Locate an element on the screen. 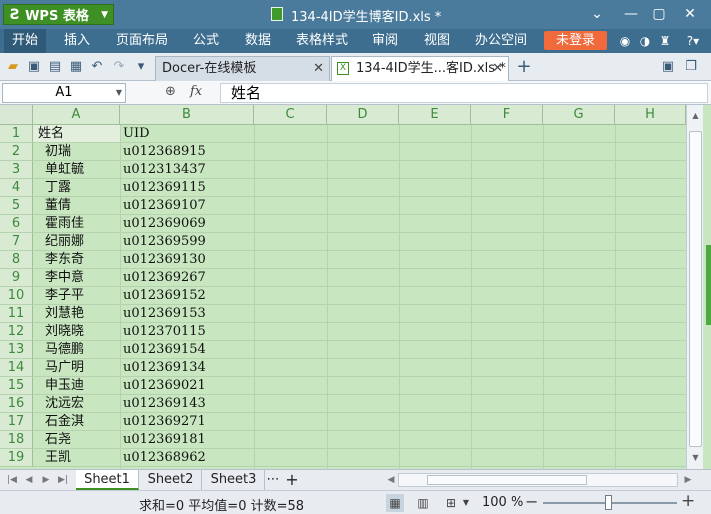 This screenshot has width=711, height=514. cell-name: 丁露 is located at coordinates (58, 188).